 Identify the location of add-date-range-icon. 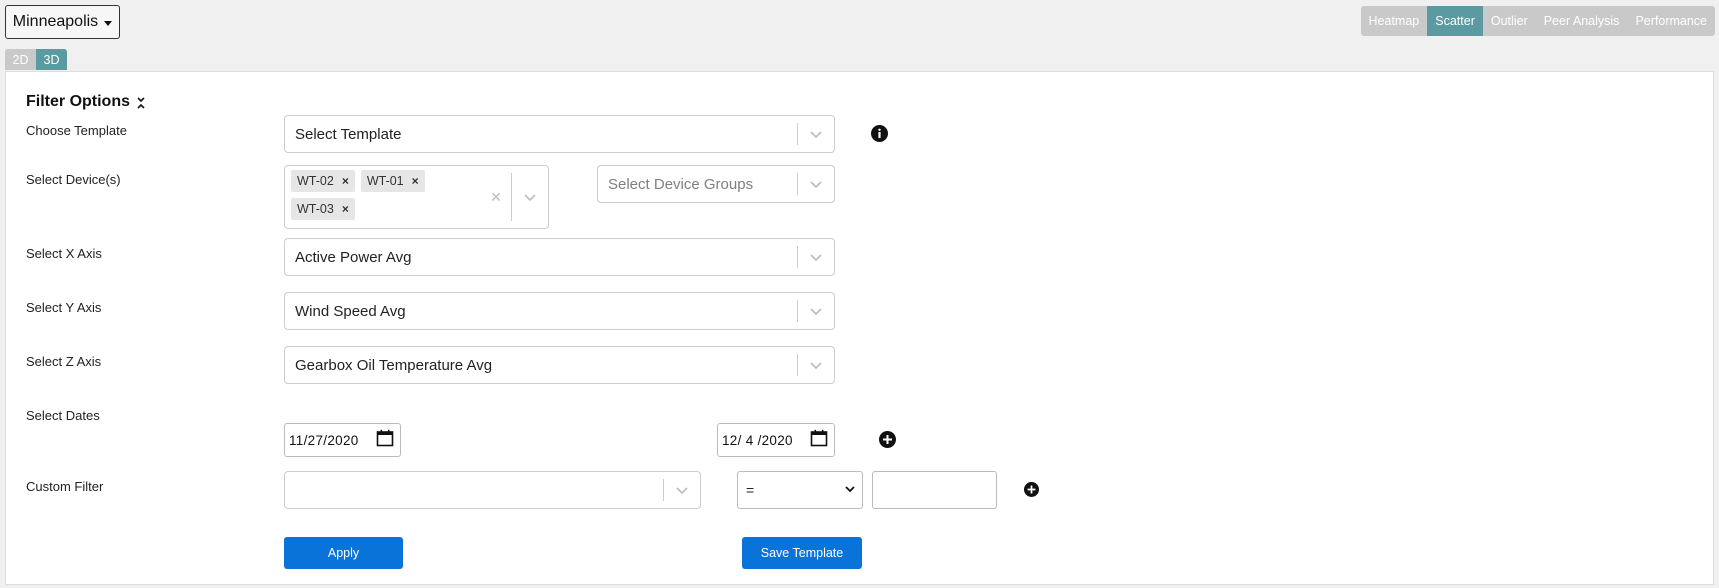
(887, 439).